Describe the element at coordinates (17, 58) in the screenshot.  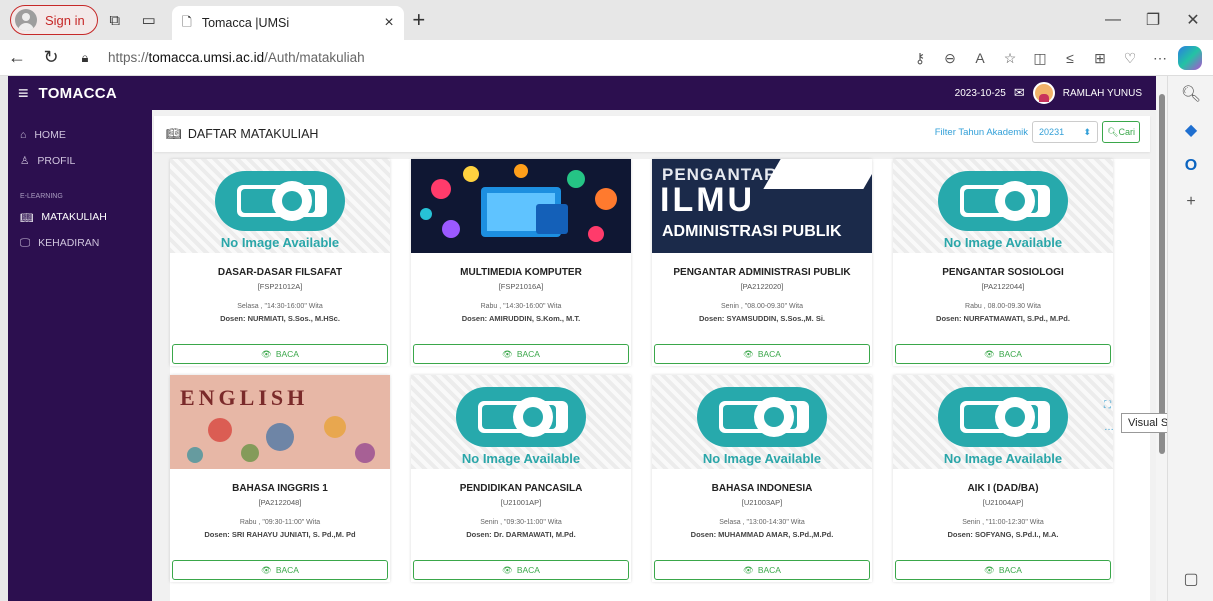
I see `back-icon: ←` at that location.